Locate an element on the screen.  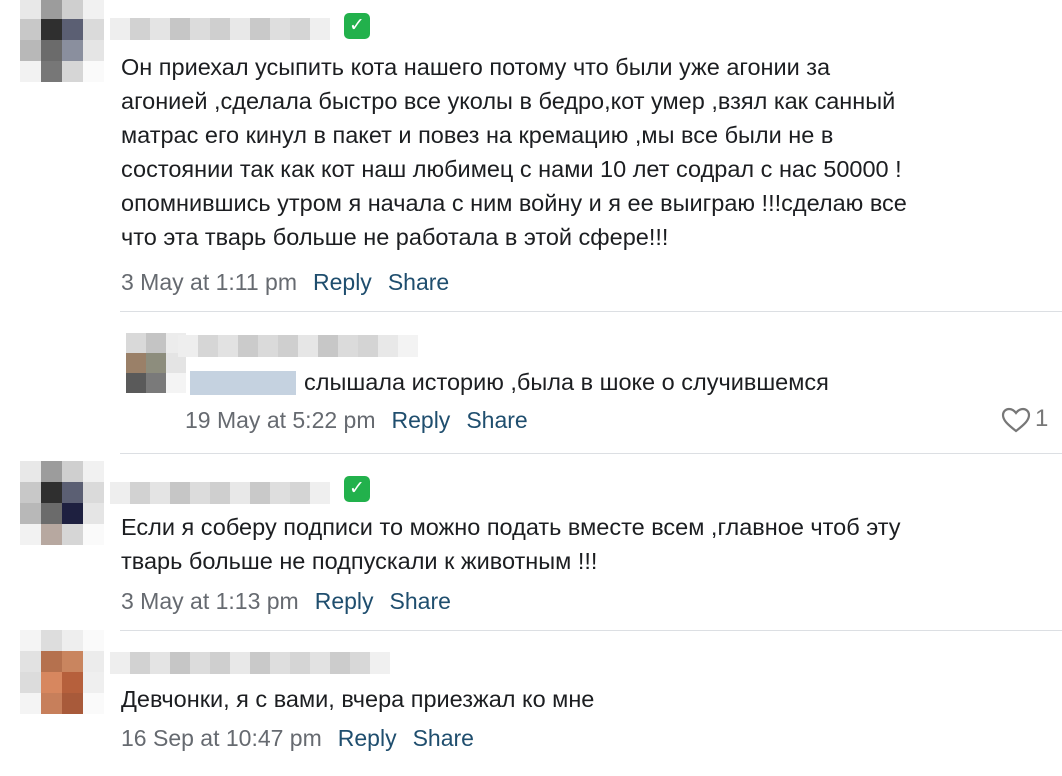
comment-meta: 19 May at 5:22 pm Reply Share is located at coordinates (356, 420).